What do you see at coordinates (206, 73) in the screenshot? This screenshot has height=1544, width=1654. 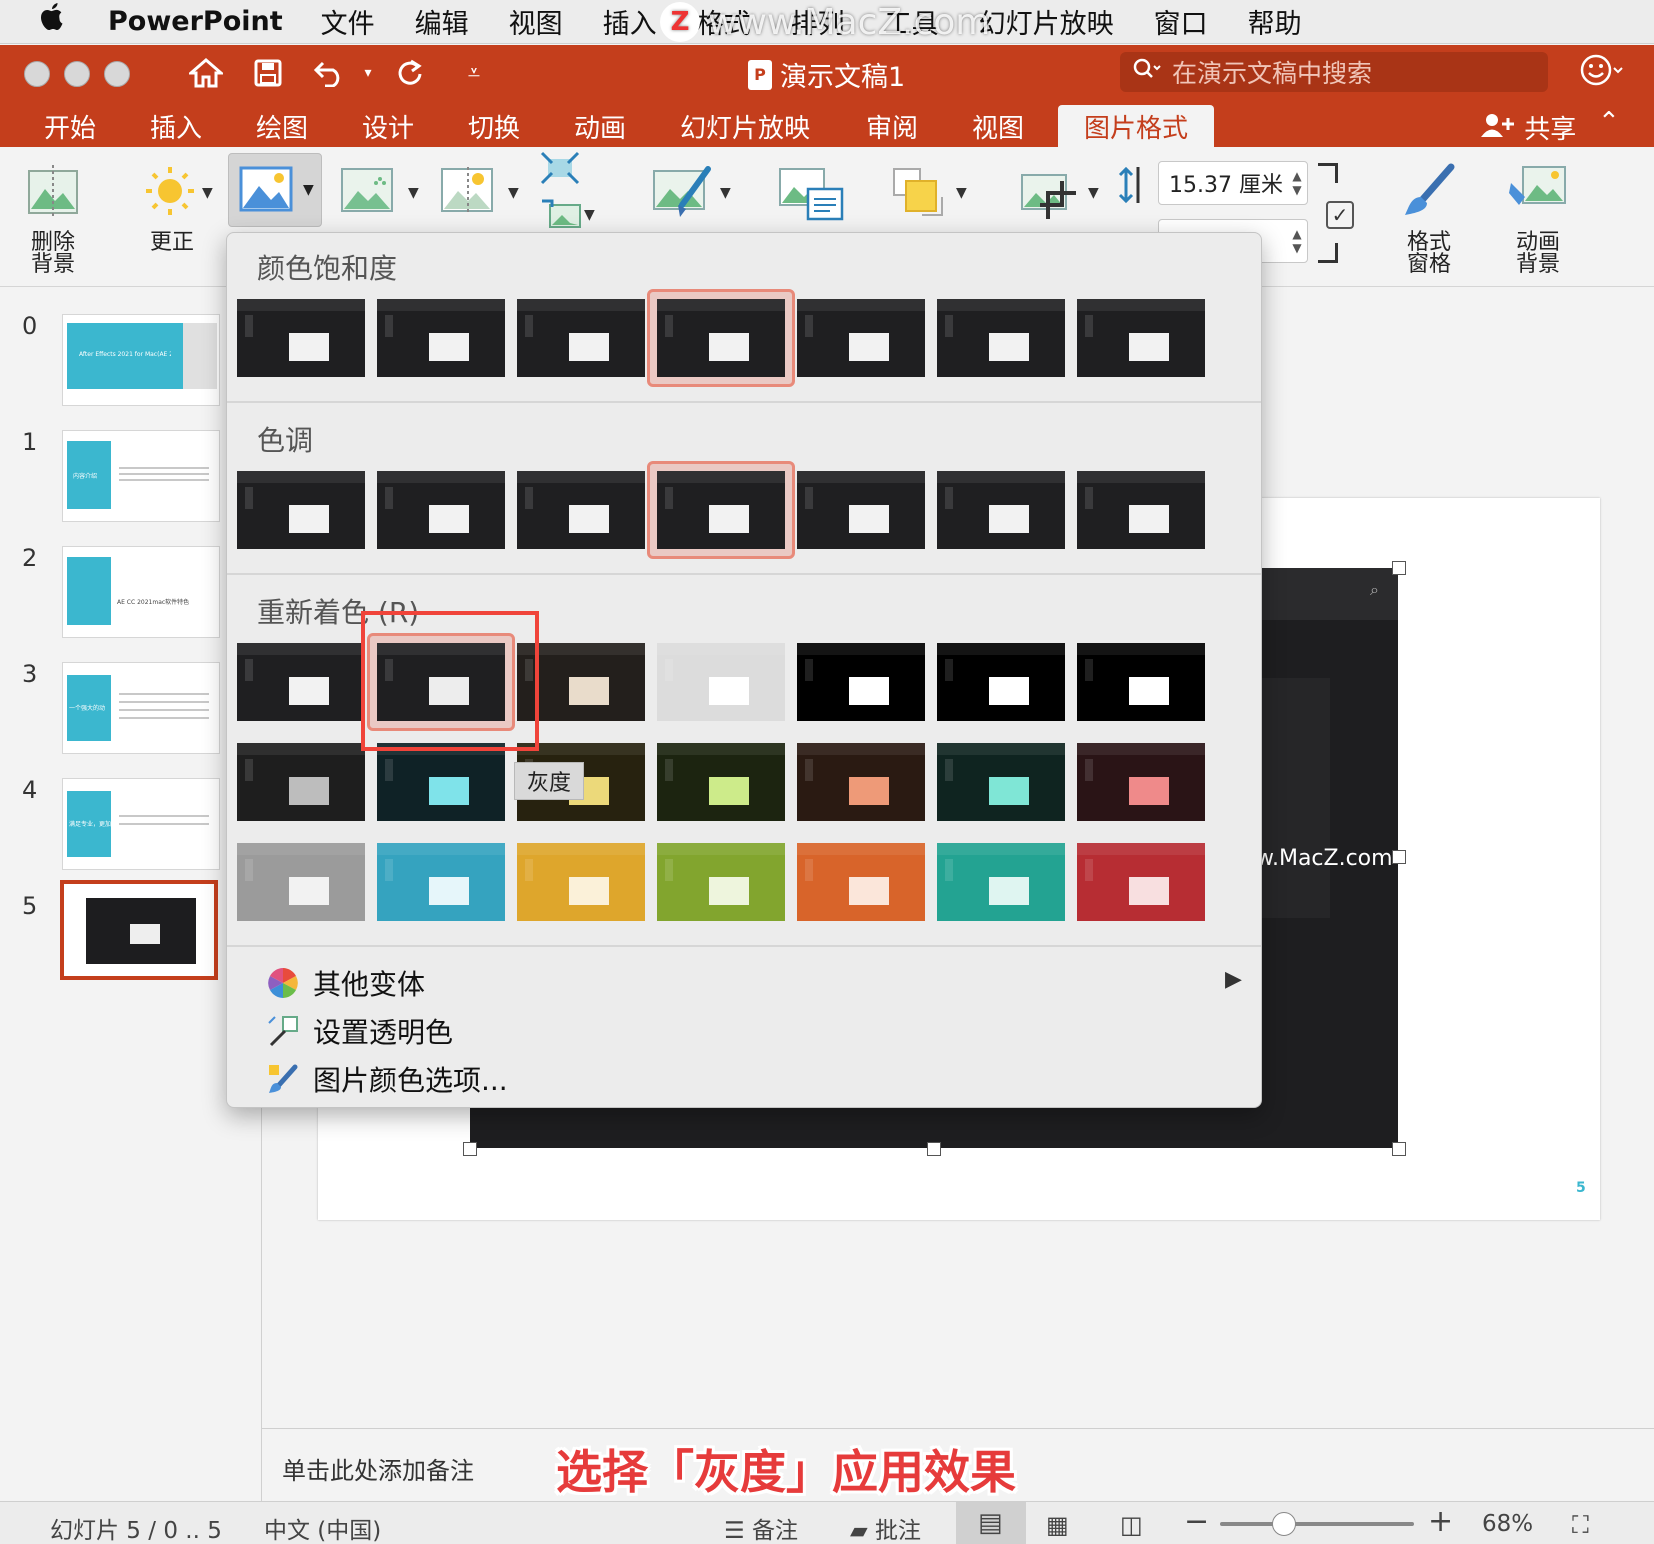 I see `home-icon` at bounding box center [206, 73].